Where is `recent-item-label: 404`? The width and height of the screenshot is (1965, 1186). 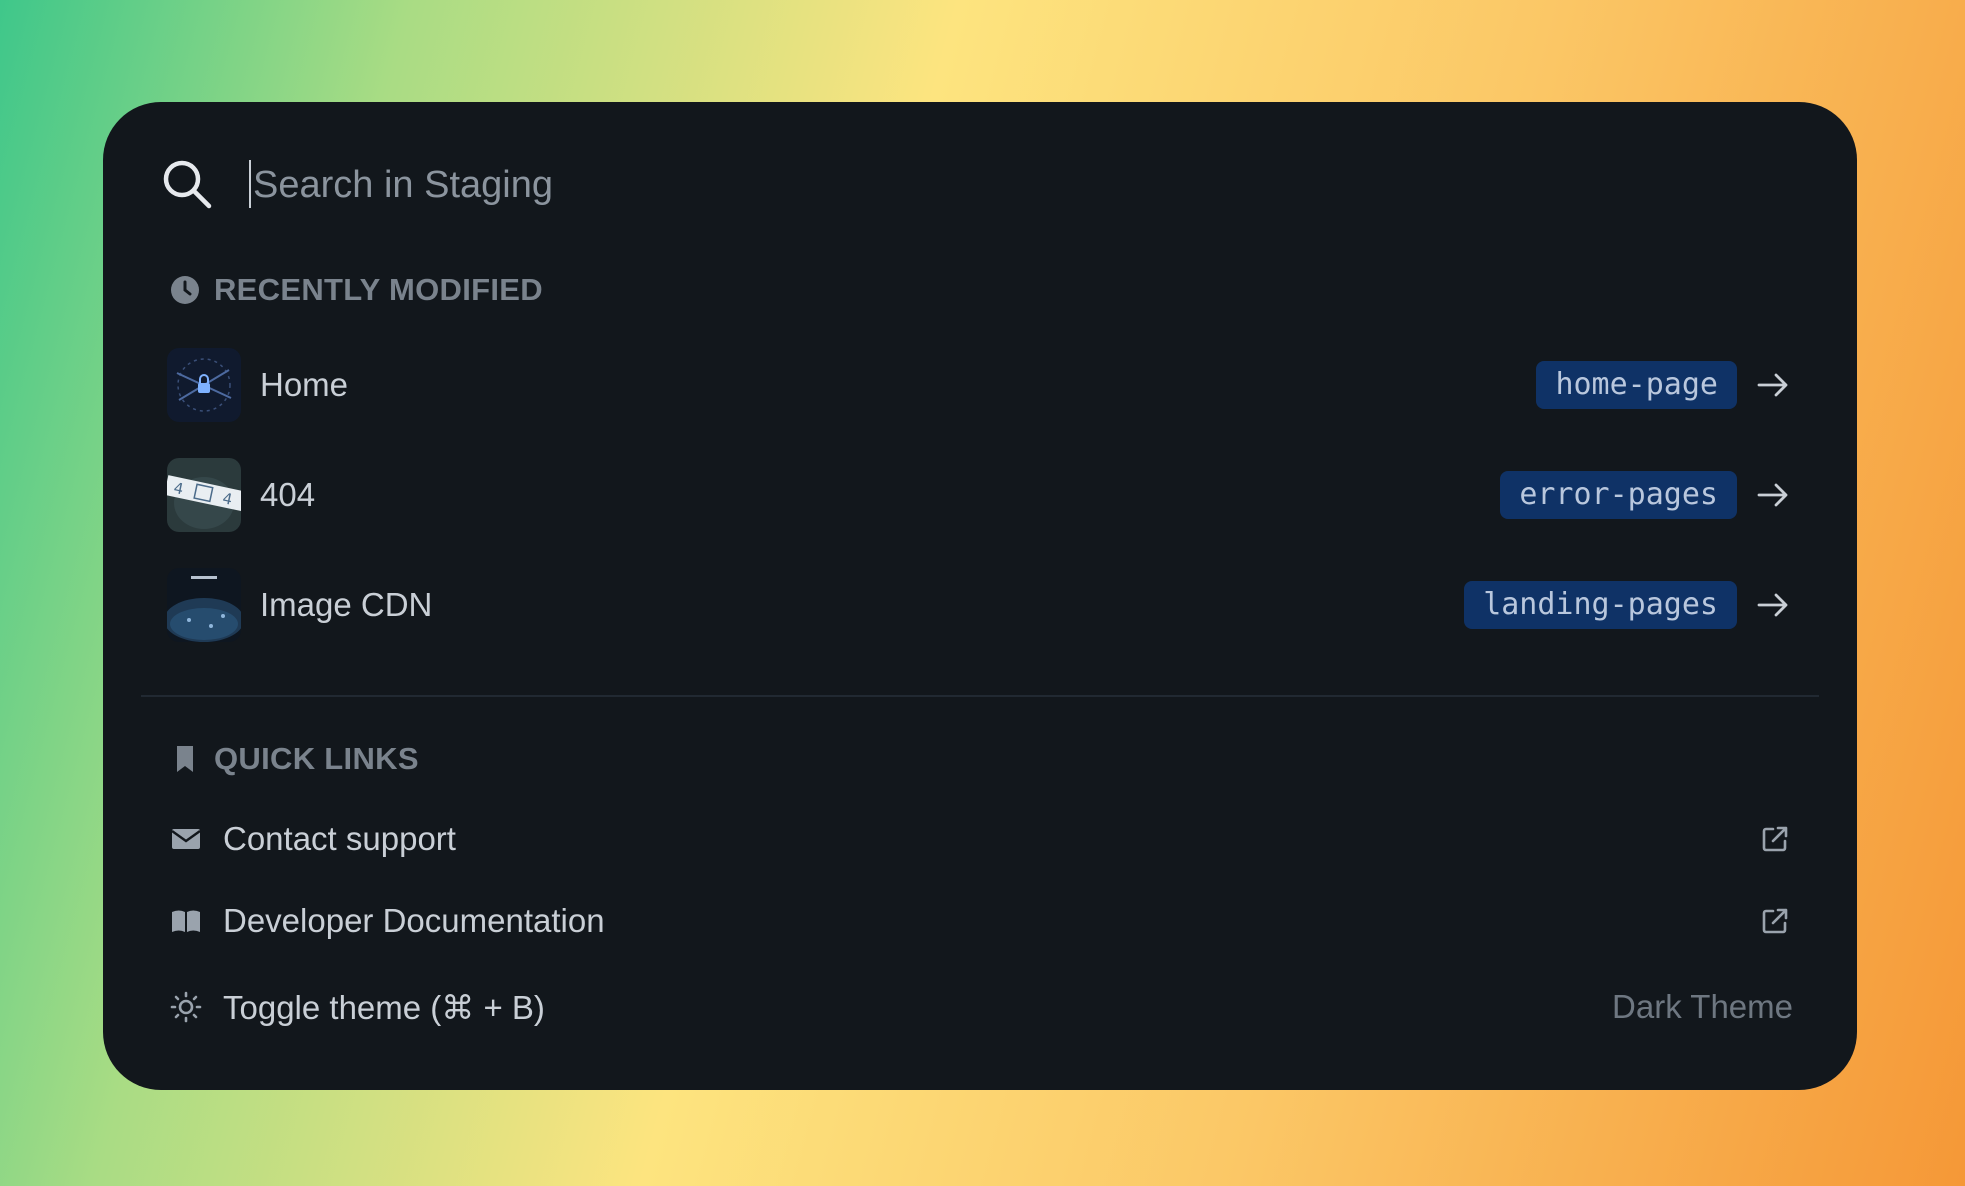
recent-item-label: 404 is located at coordinates (288, 494).